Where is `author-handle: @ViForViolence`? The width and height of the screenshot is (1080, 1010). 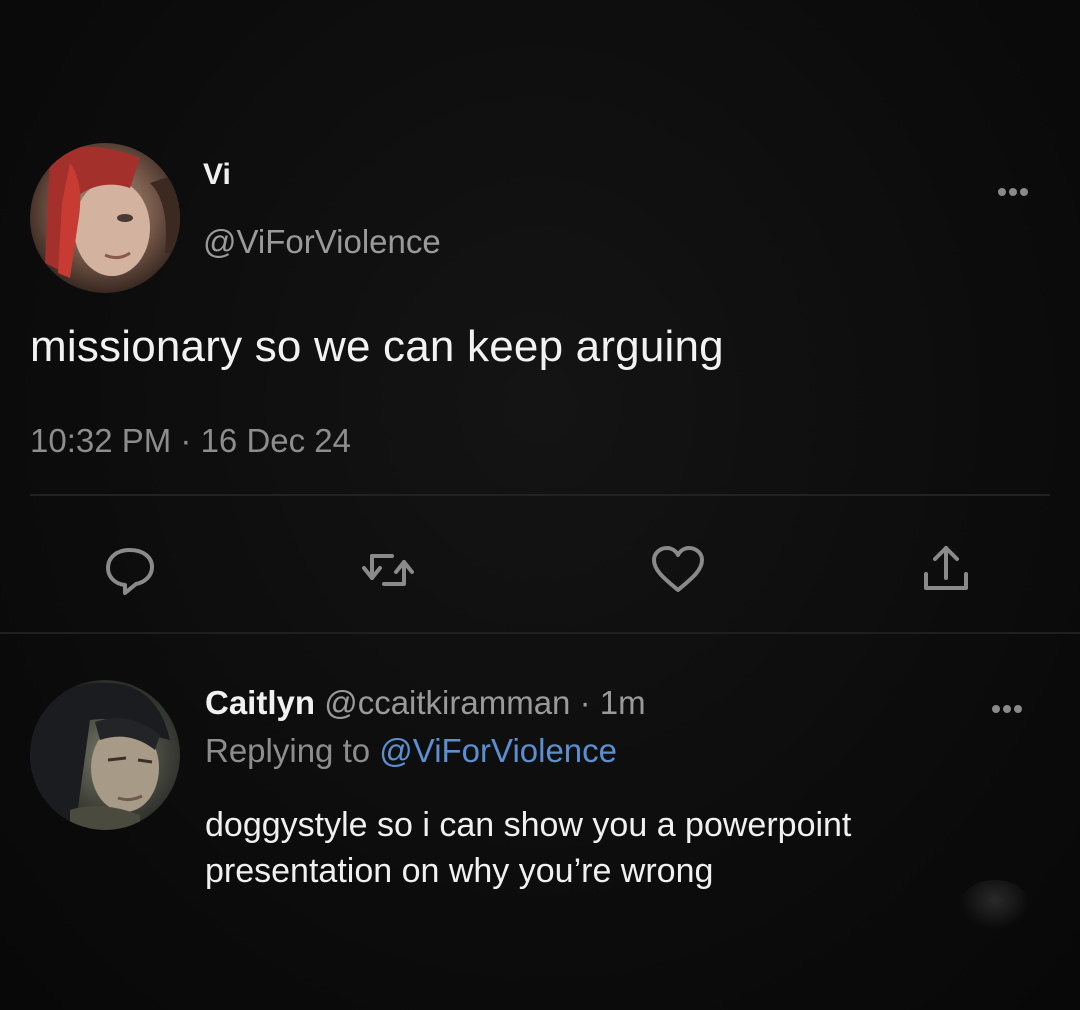
author-handle: @ViForViolence is located at coordinates (322, 242).